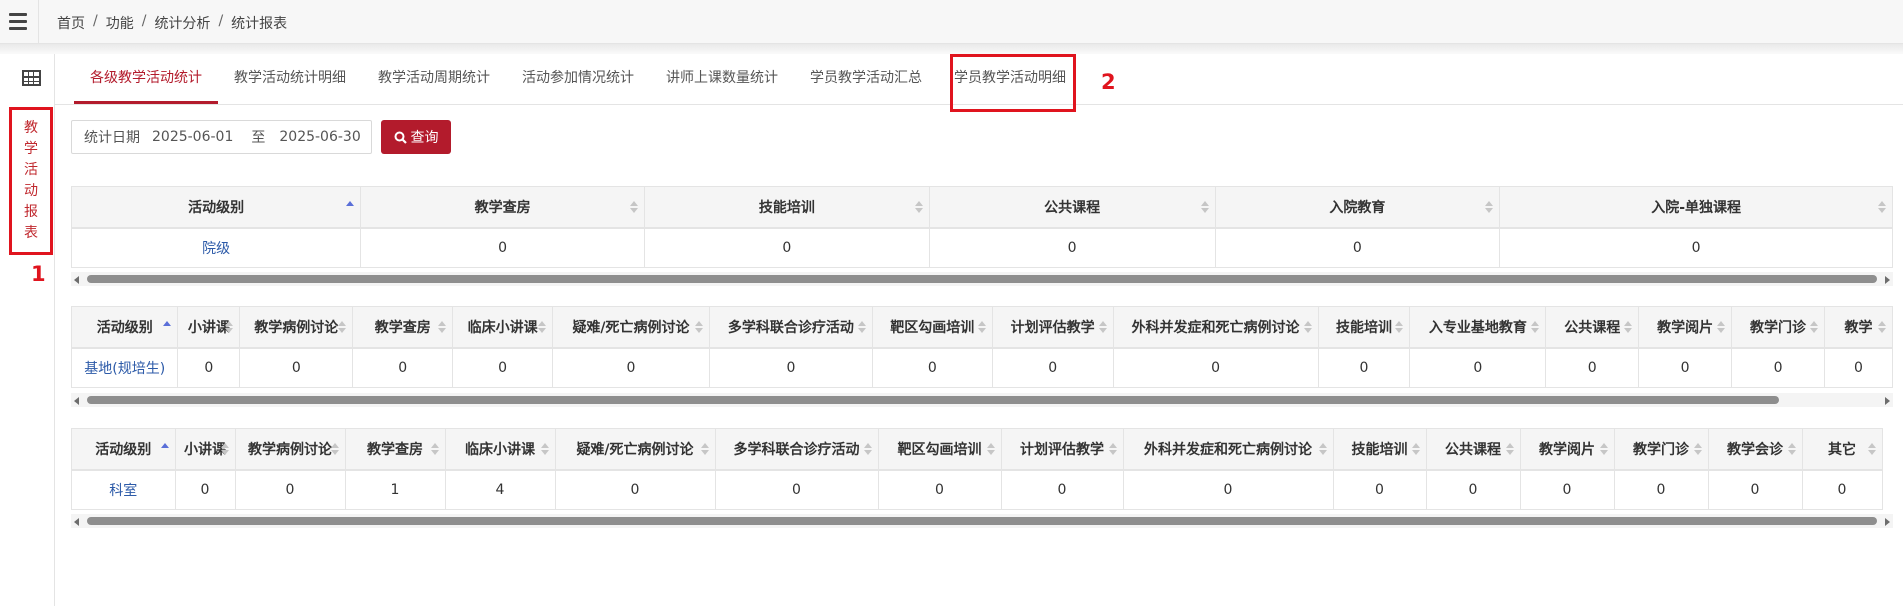 The width and height of the screenshot is (1903, 606). I want to click on tab-level-activity-stats: 各级教学活动统计, so click(146, 80).